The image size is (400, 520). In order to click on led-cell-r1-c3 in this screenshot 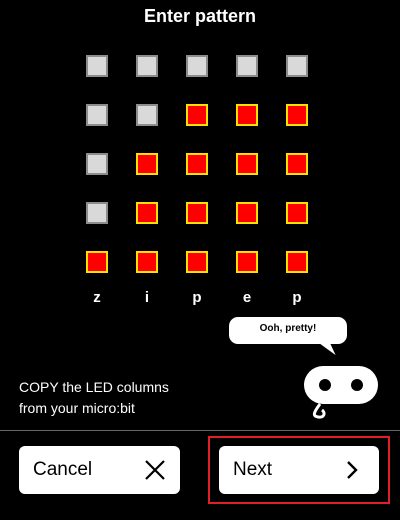, I will do `click(197, 66)`.